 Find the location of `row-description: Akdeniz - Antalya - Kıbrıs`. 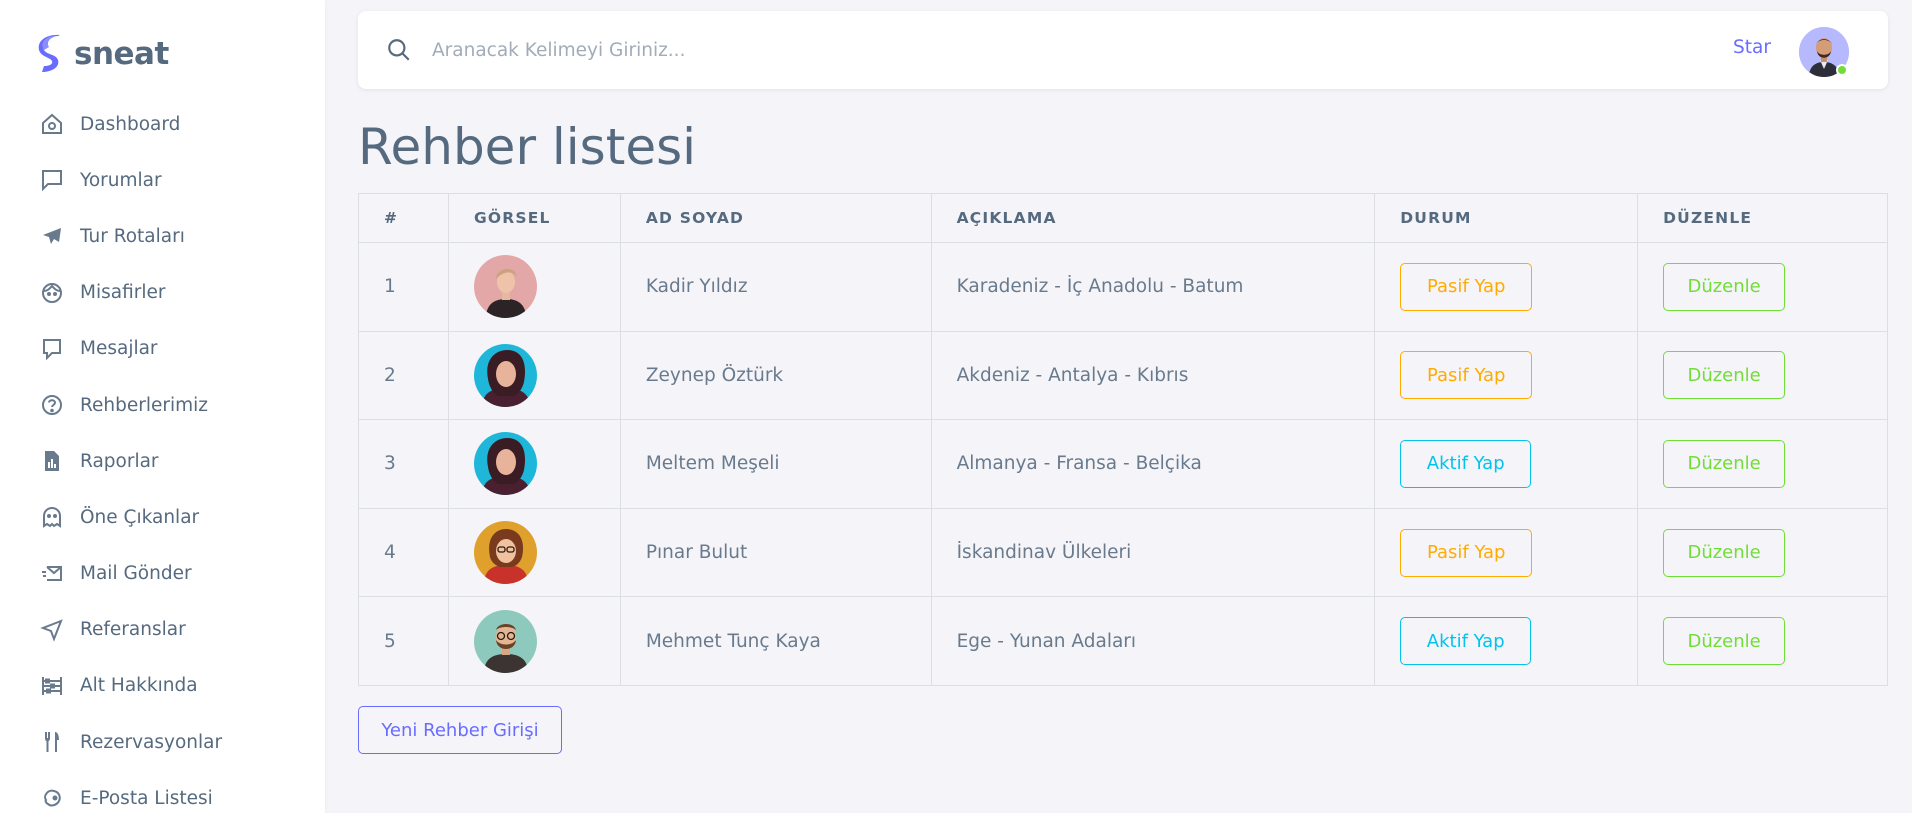

row-description: Akdeniz - Antalya - Kıbrıs is located at coordinates (1153, 375).